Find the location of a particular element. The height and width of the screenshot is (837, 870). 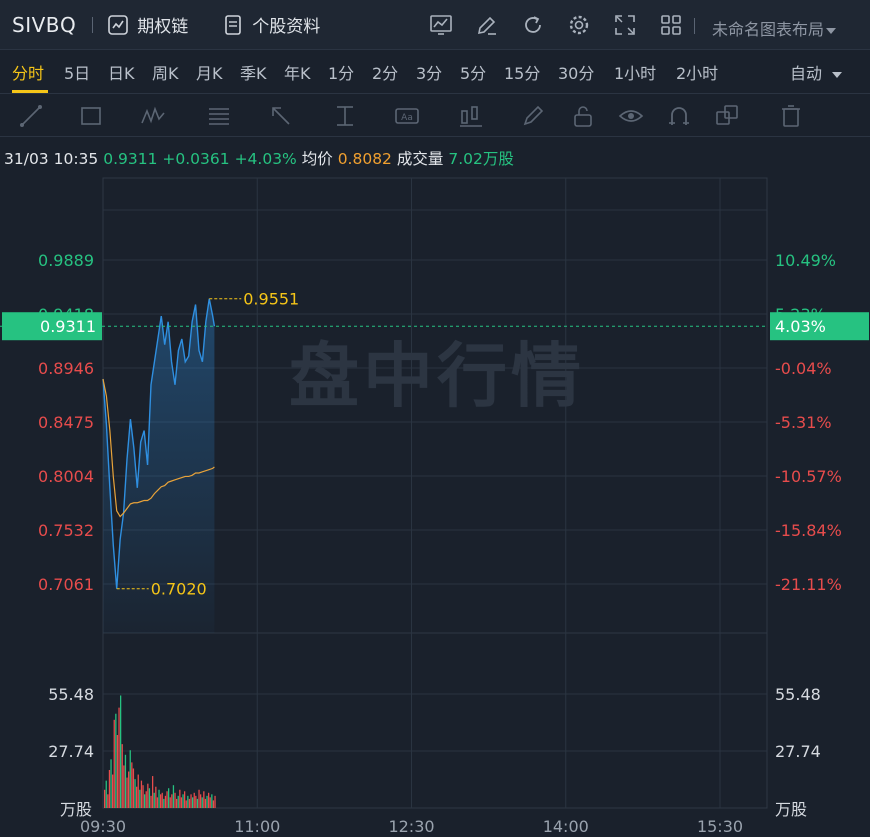

wave-pattern-icon is located at coordinates (153, 116).